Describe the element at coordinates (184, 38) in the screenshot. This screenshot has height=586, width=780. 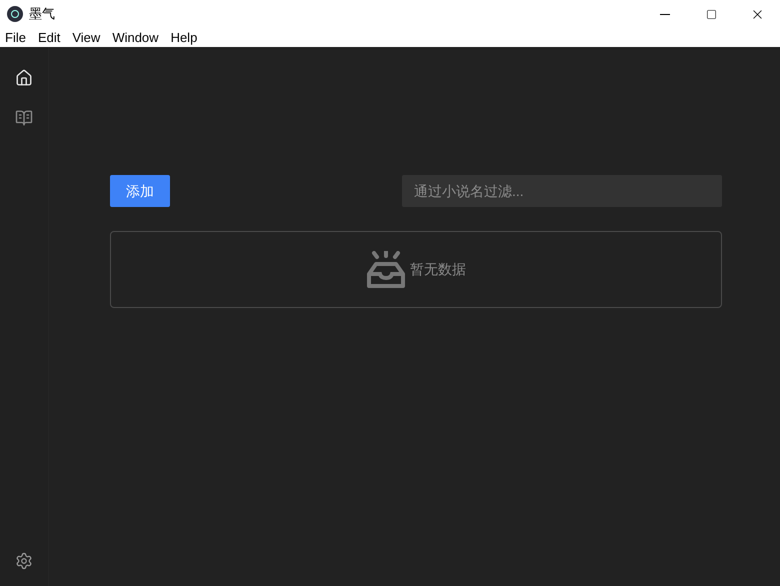
I see `menu-item: Help` at that location.